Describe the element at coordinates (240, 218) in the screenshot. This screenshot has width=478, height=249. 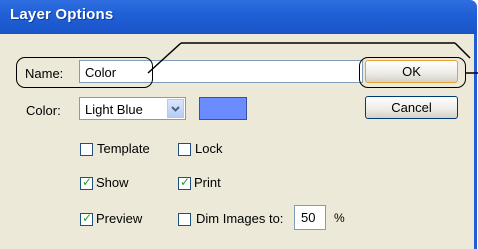
I see `dim-images-label: Dim Images to:` at that location.